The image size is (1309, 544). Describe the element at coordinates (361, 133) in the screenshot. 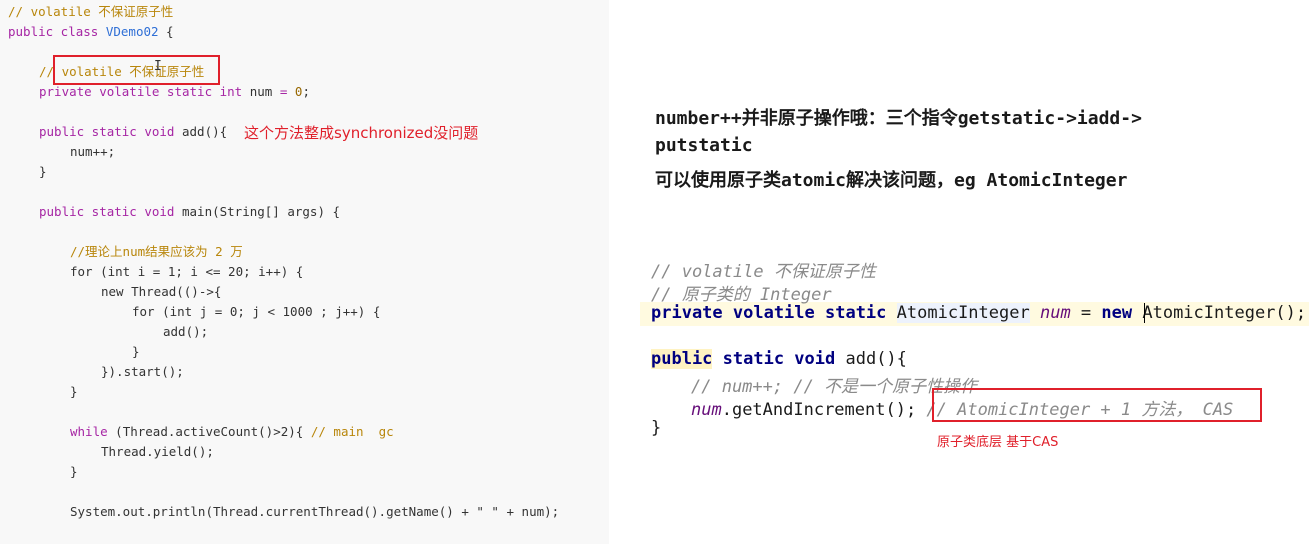

I see `annotation-synchronized: 这个方法整成synchronized没问题` at that location.